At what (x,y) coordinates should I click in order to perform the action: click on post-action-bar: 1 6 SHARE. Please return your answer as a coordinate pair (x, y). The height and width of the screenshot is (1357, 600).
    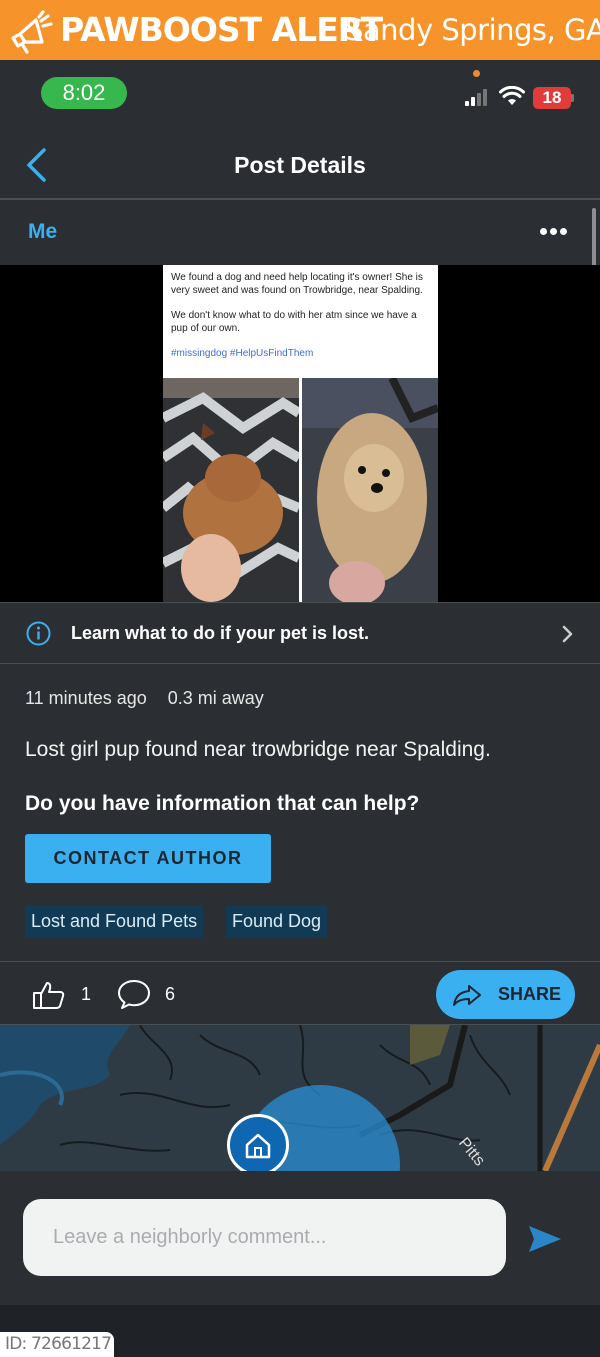
    Looking at the image, I should click on (300, 993).